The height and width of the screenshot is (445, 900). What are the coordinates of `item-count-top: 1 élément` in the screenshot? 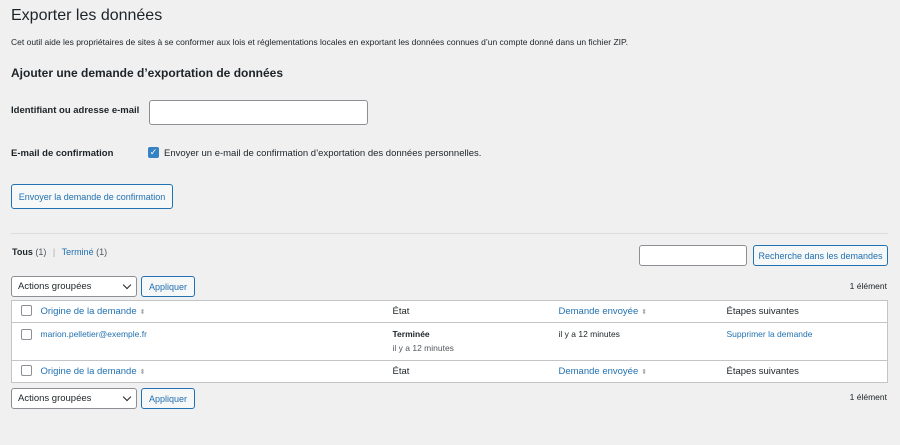 It's located at (868, 286).